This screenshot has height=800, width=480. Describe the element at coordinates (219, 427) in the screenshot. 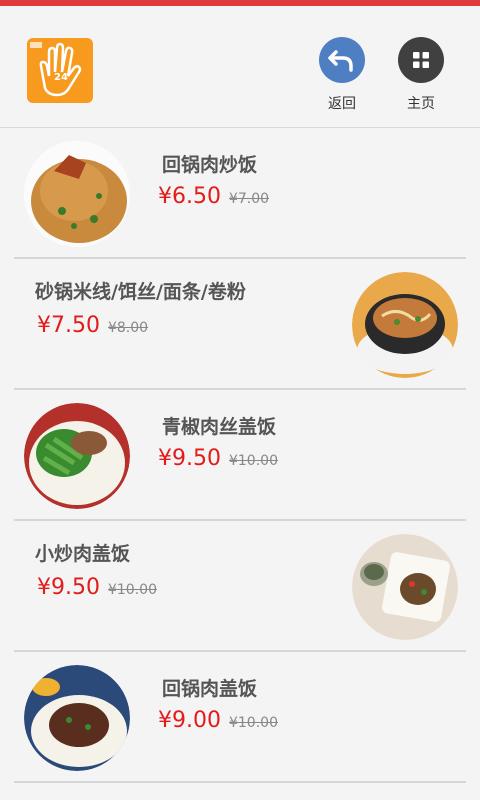

I see `item-name: 青椒肉丝盖饭` at that location.